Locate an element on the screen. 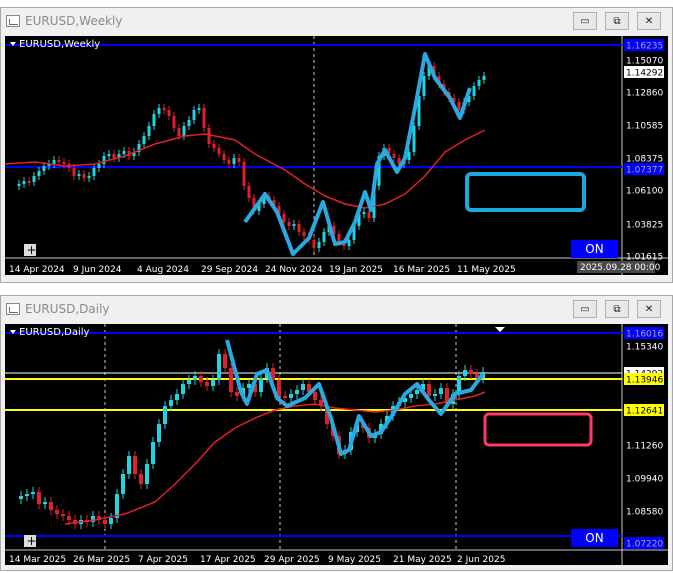  weekly-window-title: EURUSD,Weekly is located at coordinates (74, 21).